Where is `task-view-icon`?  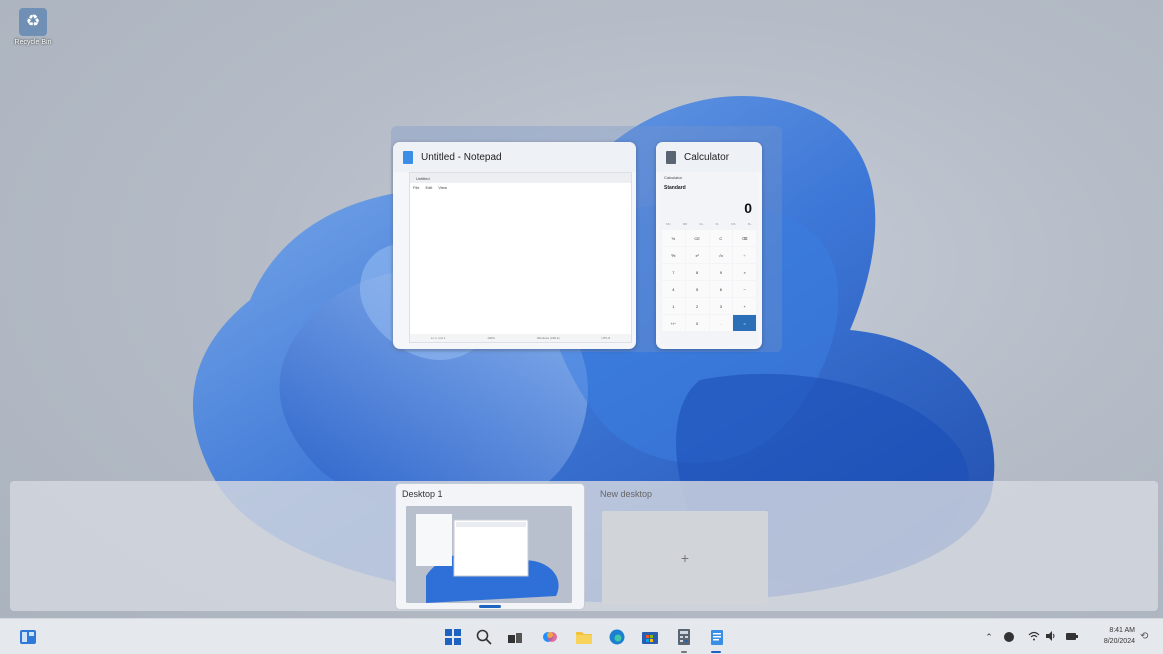
task-view-icon is located at coordinates (515, 638).